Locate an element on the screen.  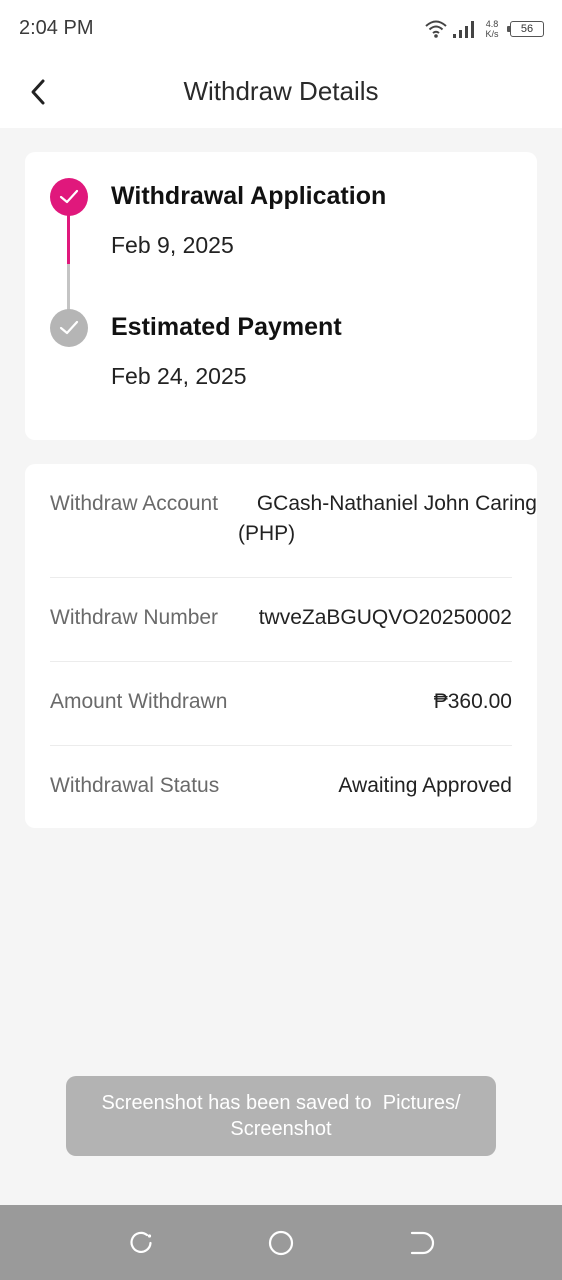
back-icon is located at coordinates (421, 1243).